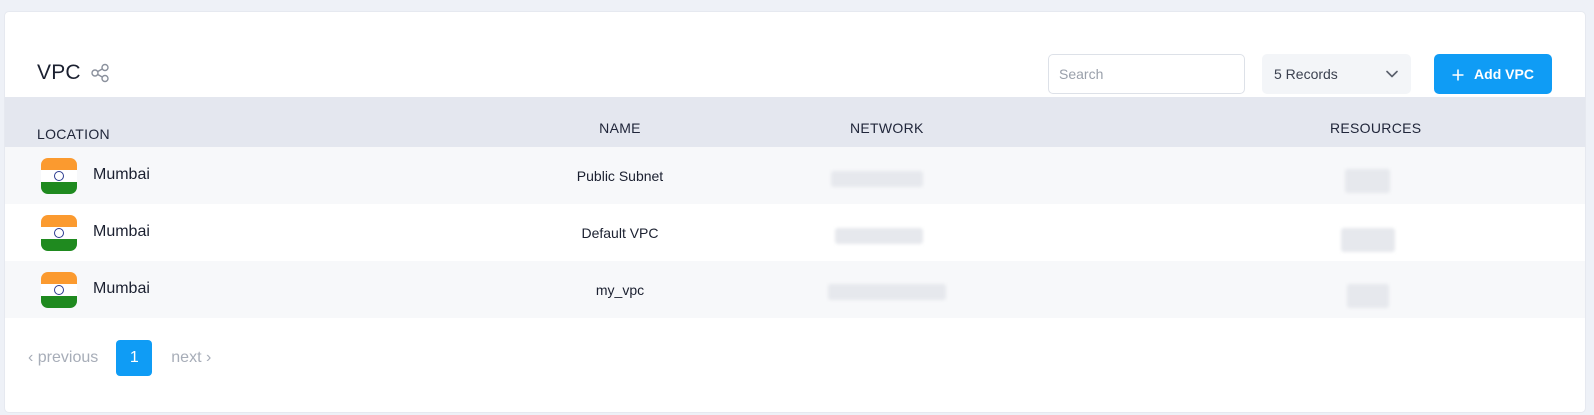 The height and width of the screenshot is (415, 1594). What do you see at coordinates (73, 134) in the screenshot?
I see `column-header-location: LOCATION` at bounding box center [73, 134].